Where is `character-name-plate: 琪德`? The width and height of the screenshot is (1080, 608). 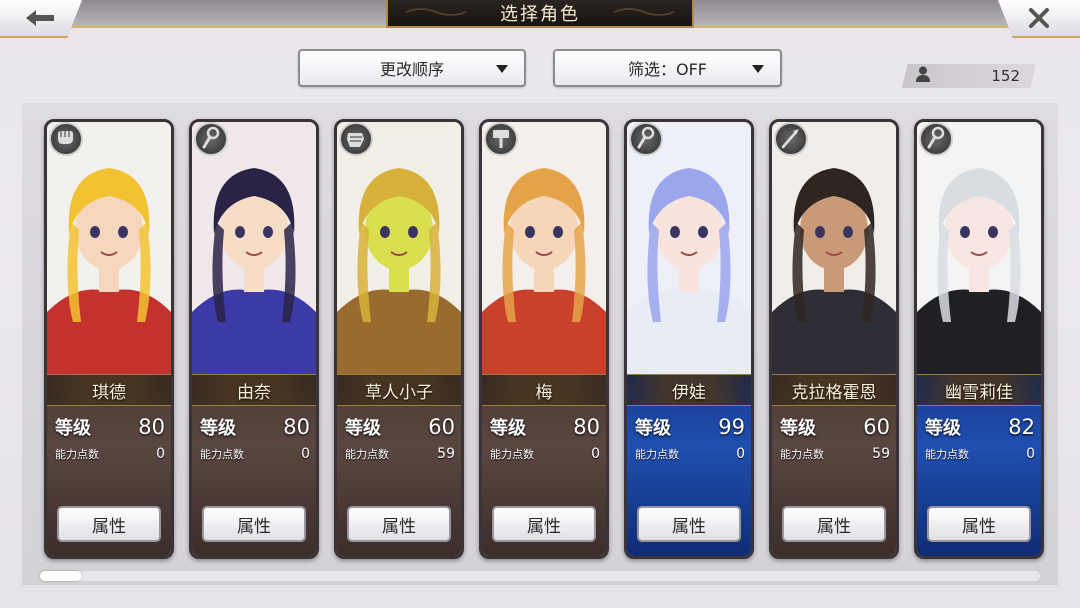
character-name-plate: 琪德 is located at coordinates (109, 390).